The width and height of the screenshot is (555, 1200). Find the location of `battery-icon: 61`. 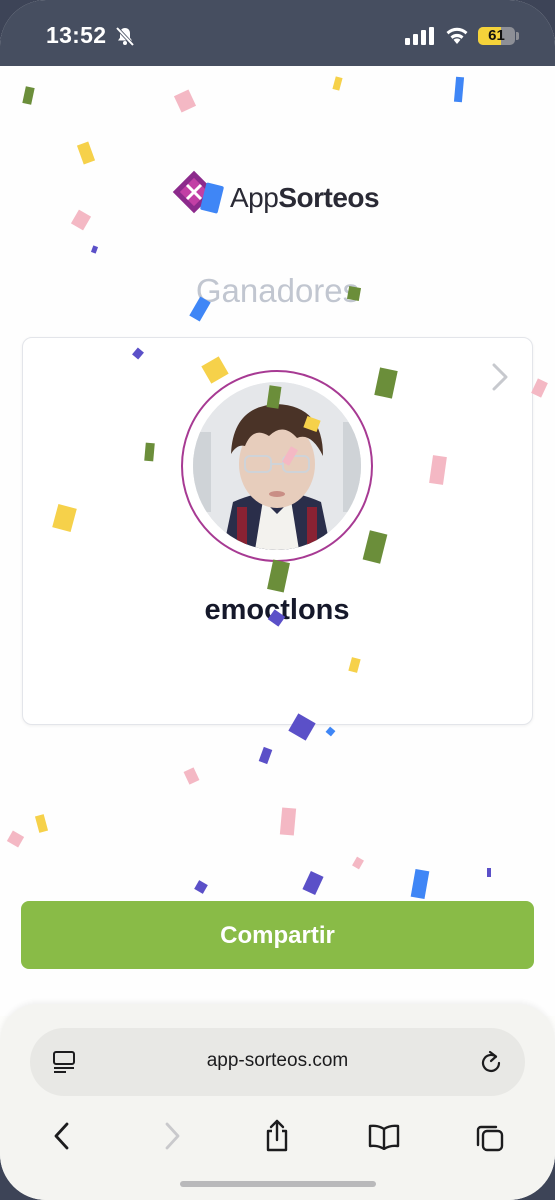

battery-icon: 61 is located at coordinates (496, 36).